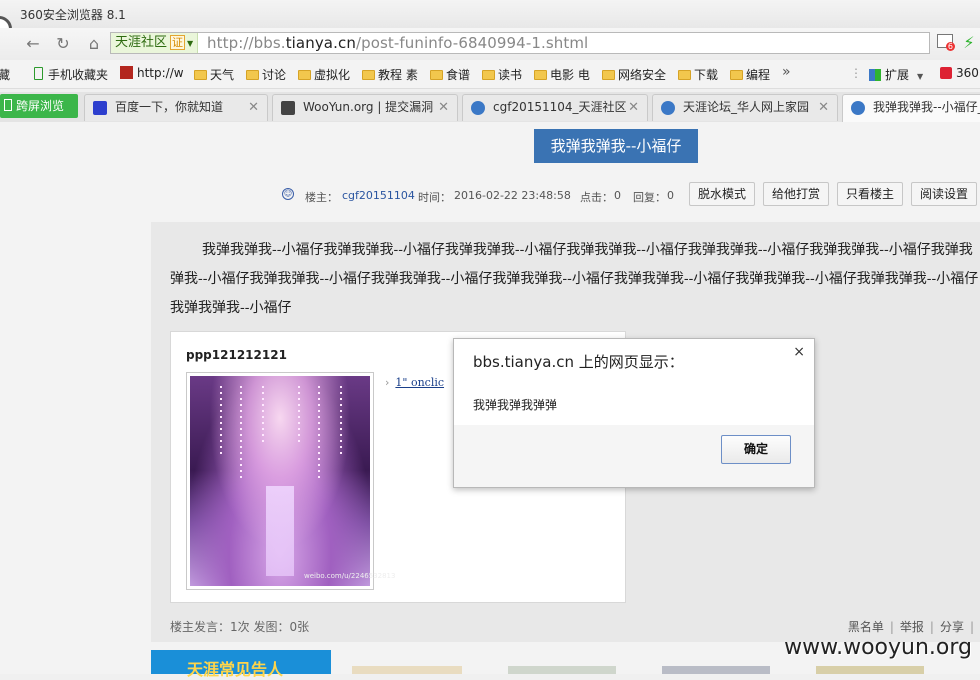 The width and height of the screenshot is (980, 680). I want to click on url-prefix: http://bbs., so click(246, 43).